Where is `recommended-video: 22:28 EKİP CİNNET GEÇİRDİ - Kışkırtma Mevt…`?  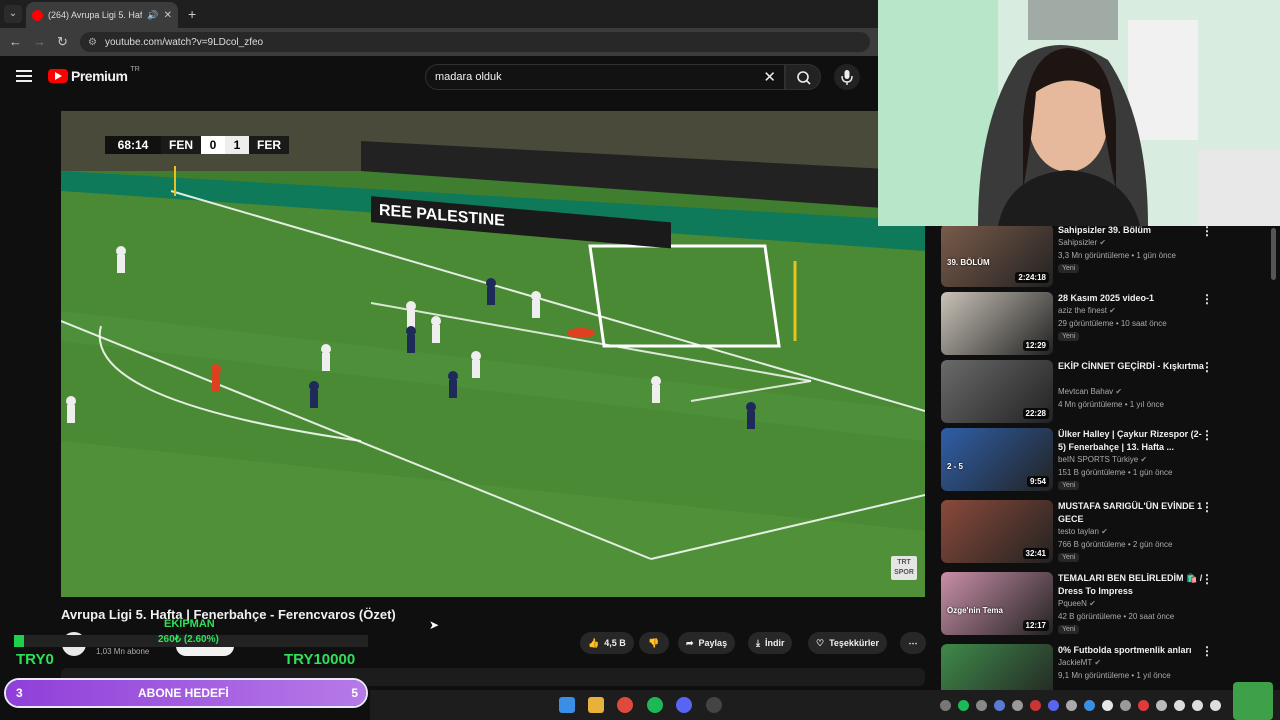 recommended-video: 22:28 EKİP CİNNET GEÇİRDİ - Kışkırtma Mevt… is located at coordinates (1101, 392).